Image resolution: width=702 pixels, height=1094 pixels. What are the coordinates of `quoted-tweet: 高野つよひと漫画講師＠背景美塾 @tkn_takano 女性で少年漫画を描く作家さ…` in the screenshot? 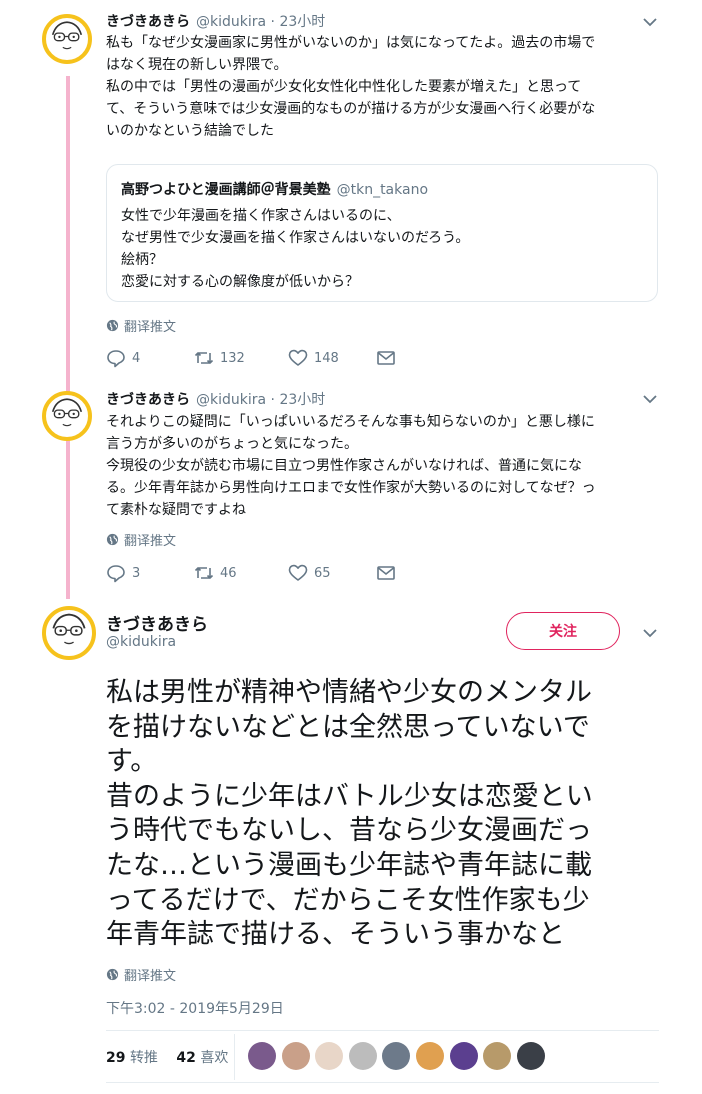 It's located at (382, 233).